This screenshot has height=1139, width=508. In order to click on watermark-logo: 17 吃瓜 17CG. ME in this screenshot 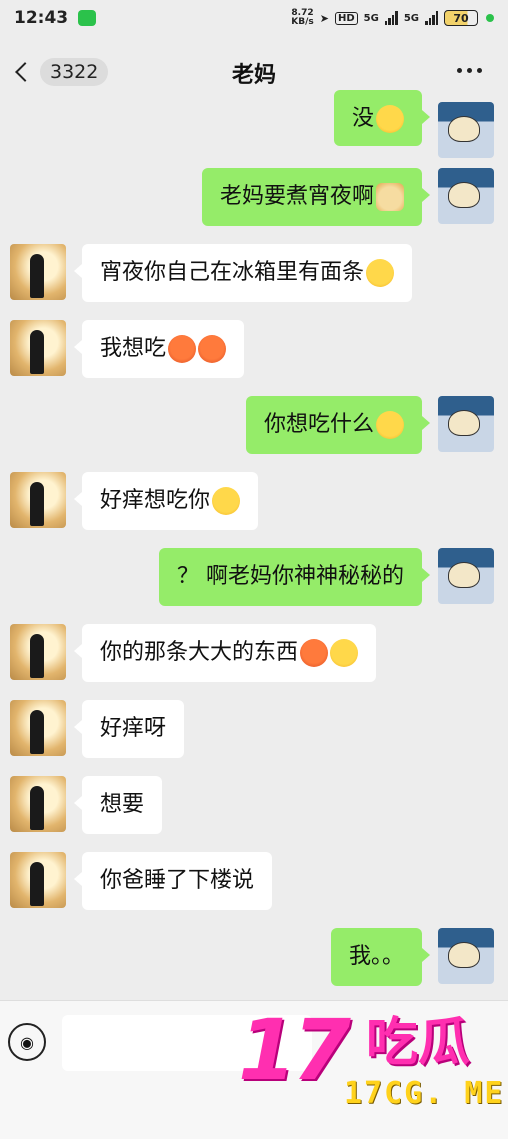, I will do `click(373, 1070)`.